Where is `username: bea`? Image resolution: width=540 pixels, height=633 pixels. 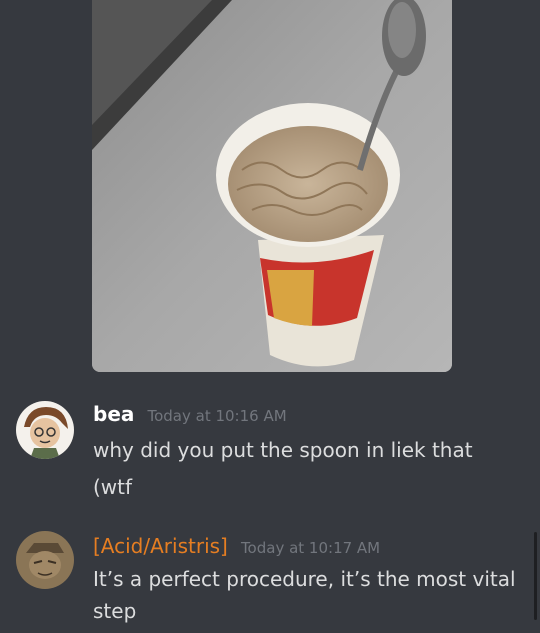 username: bea is located at coordinates (113, 414).